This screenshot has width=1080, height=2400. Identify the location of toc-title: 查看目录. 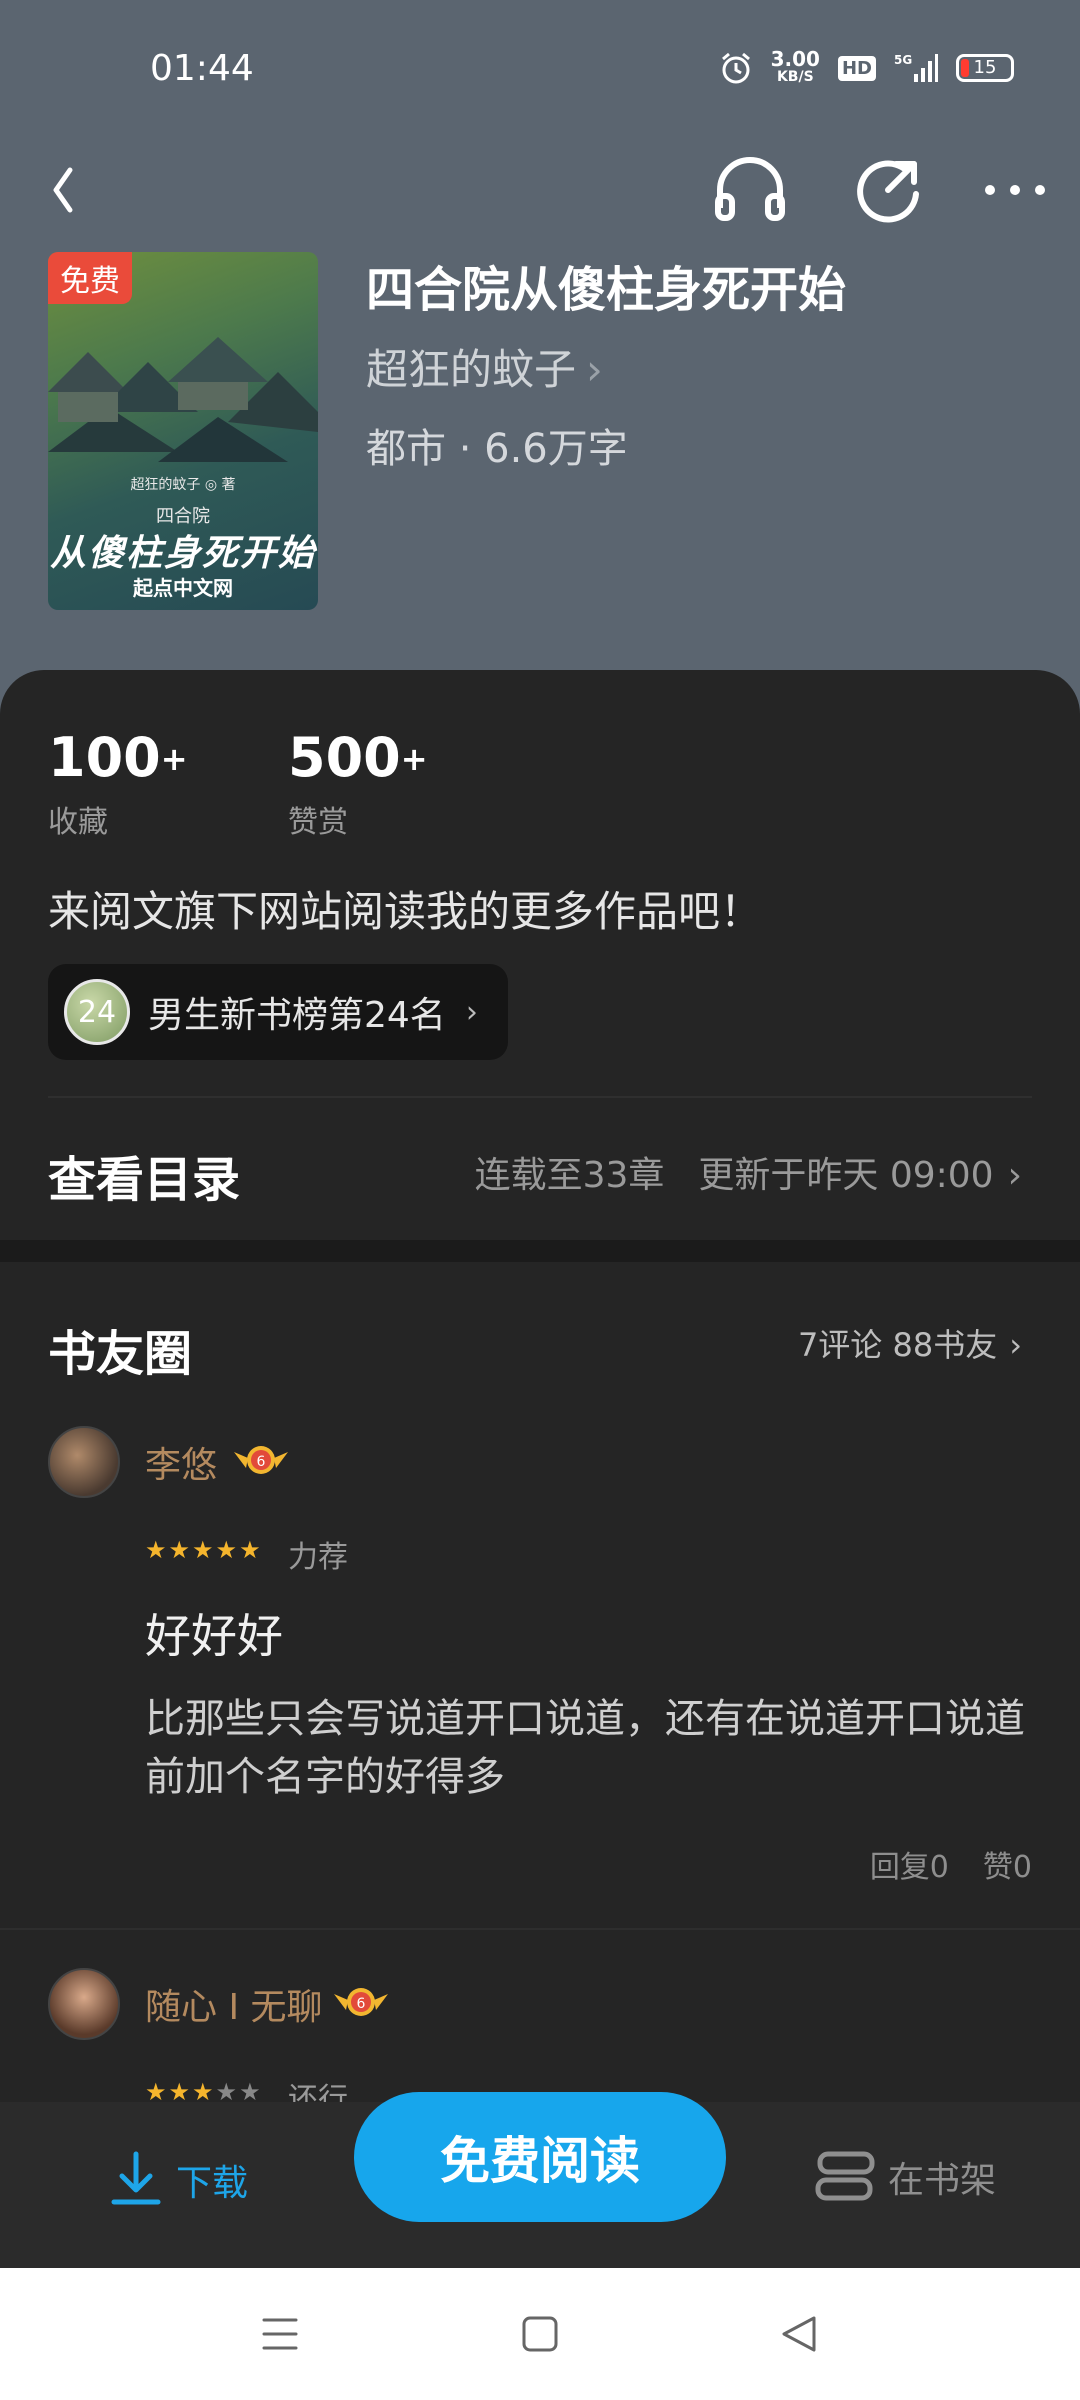
(144, 1175).